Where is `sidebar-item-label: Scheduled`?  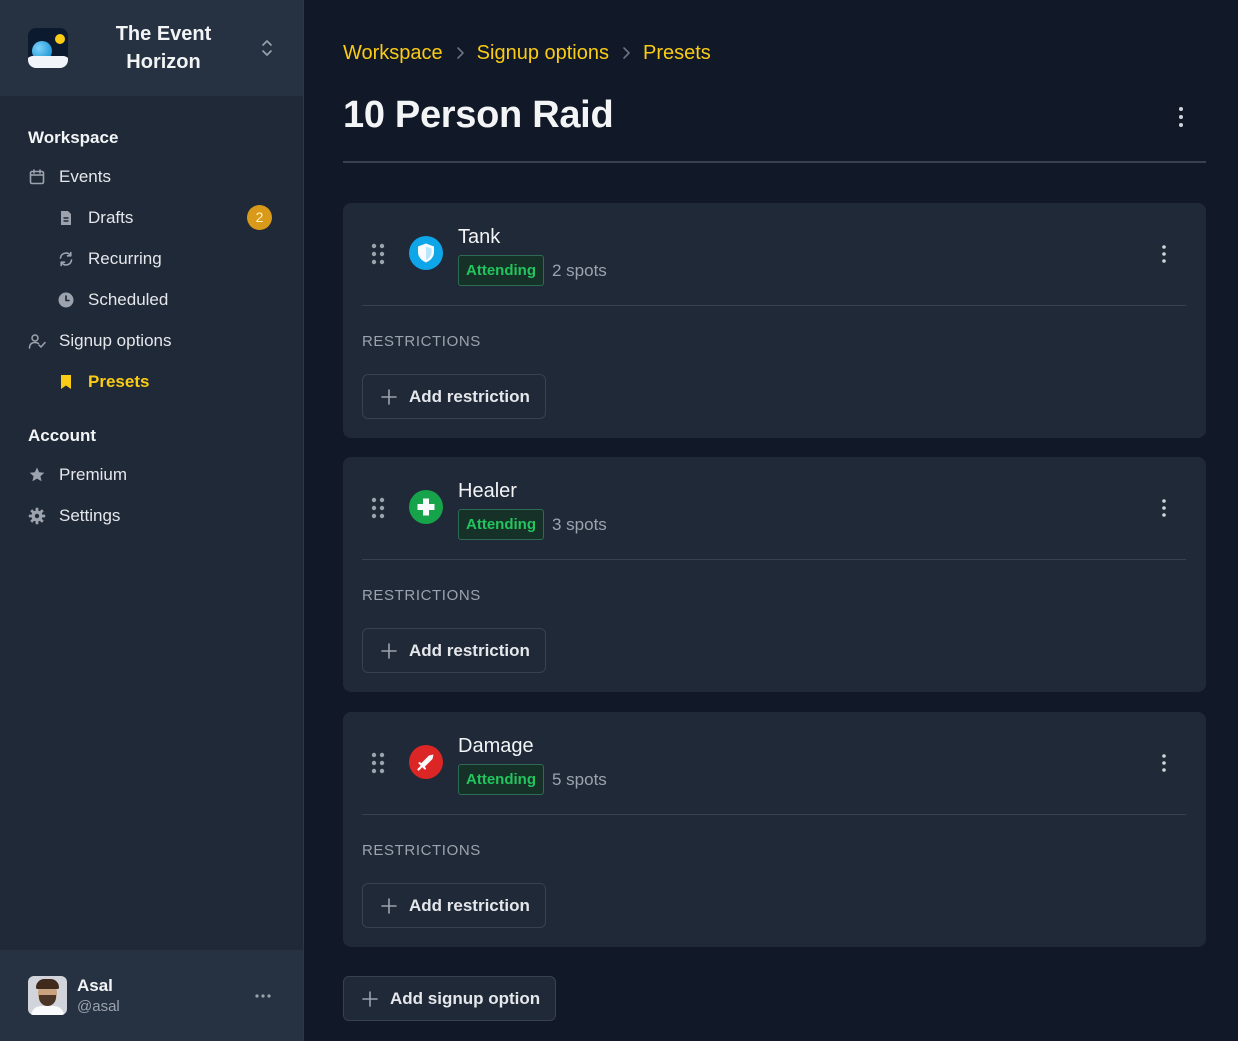
sidebar-item-label: Scheduled is located at coordinates (128, 299).